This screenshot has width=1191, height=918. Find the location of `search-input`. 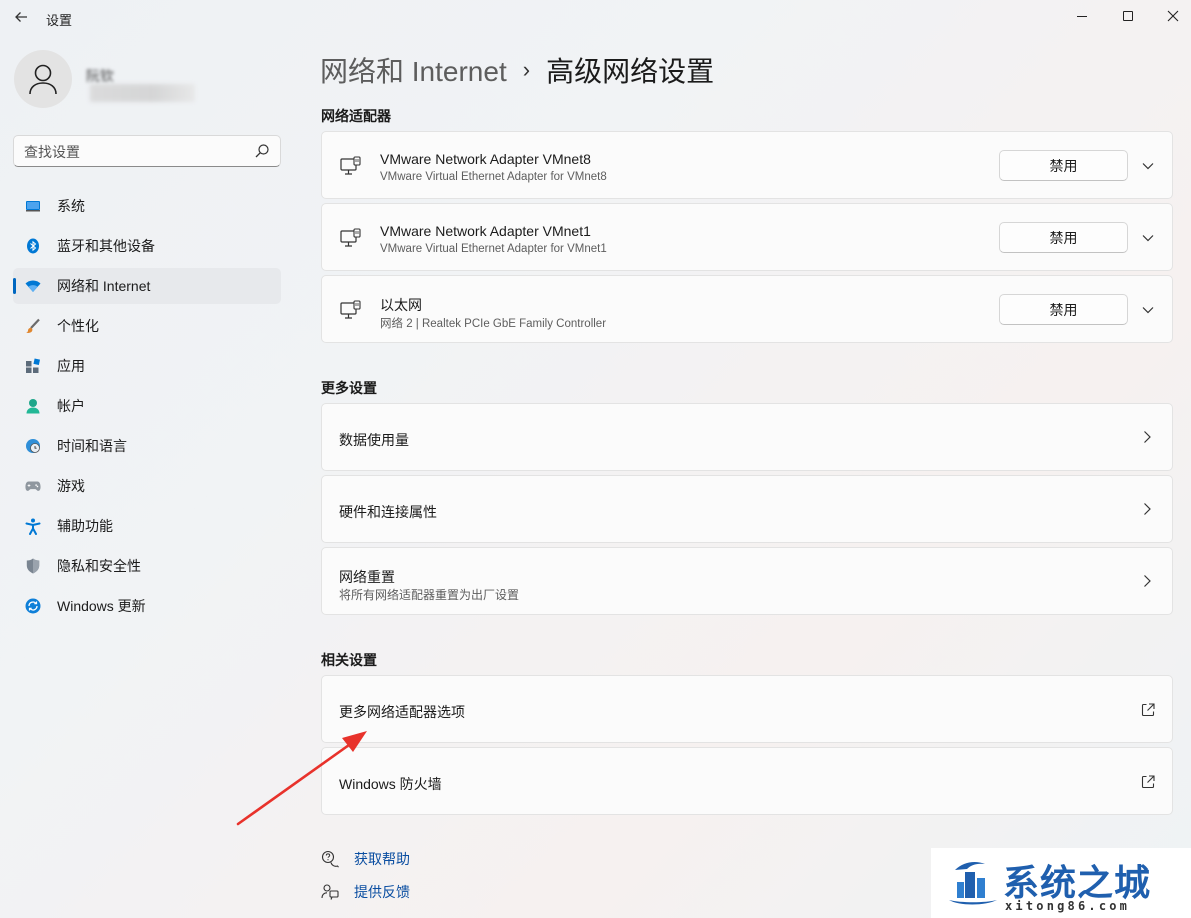

search-input is located at coordinates (134, 152).